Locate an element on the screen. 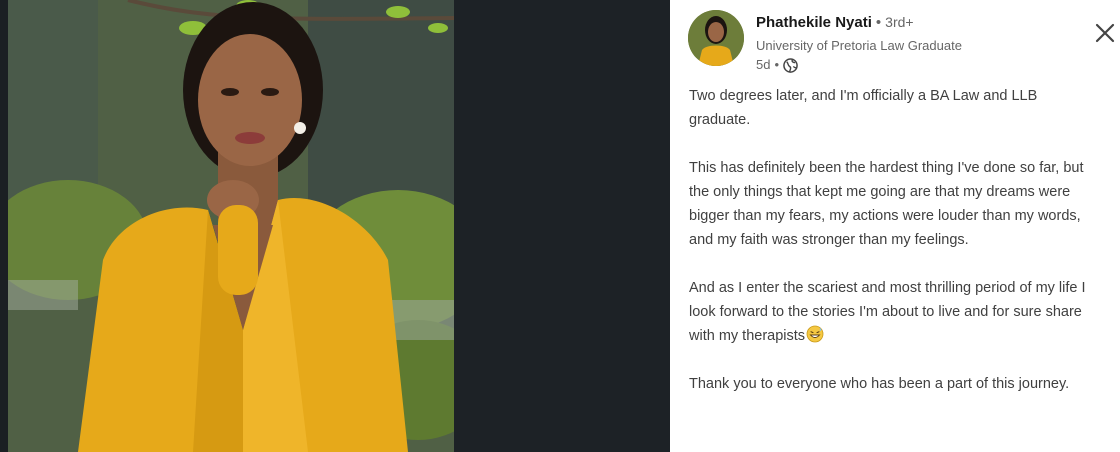 Image resolution: width=1120 pixels, height=452 pixels. author-name: Phathekile Nyati is located at coordinates (814, 23).